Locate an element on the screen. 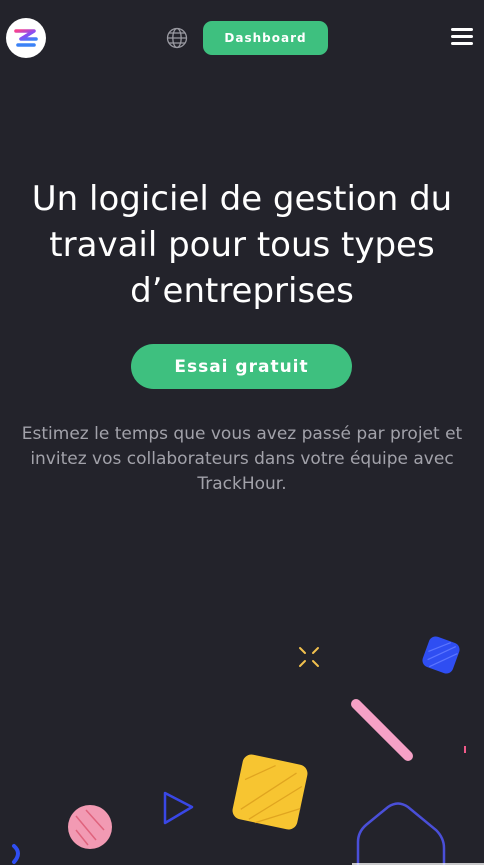 The image size is (484, 865). top-navbar: Dashboard is located at coordinates (242, 38).